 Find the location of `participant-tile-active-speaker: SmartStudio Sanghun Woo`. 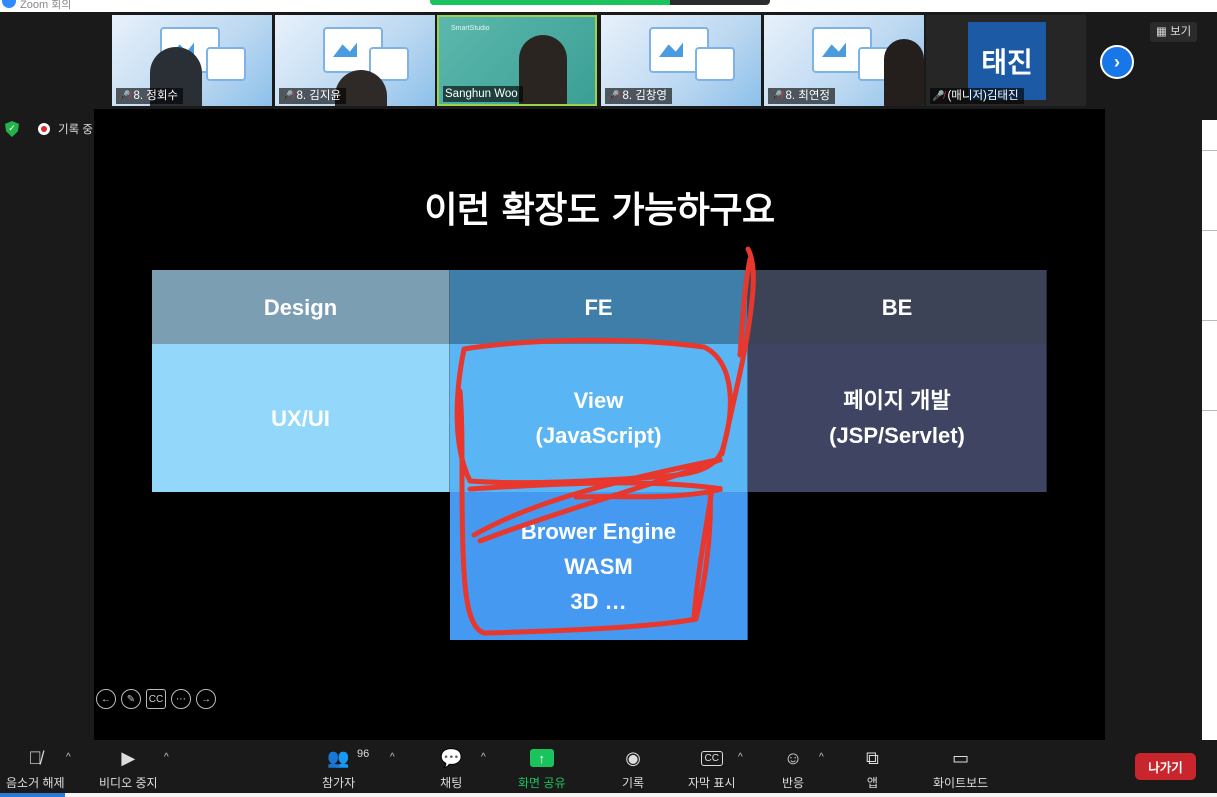

participant-tile-active-speaker: SmartStudio Sanghun Woo is located at coordinates (517, 60).